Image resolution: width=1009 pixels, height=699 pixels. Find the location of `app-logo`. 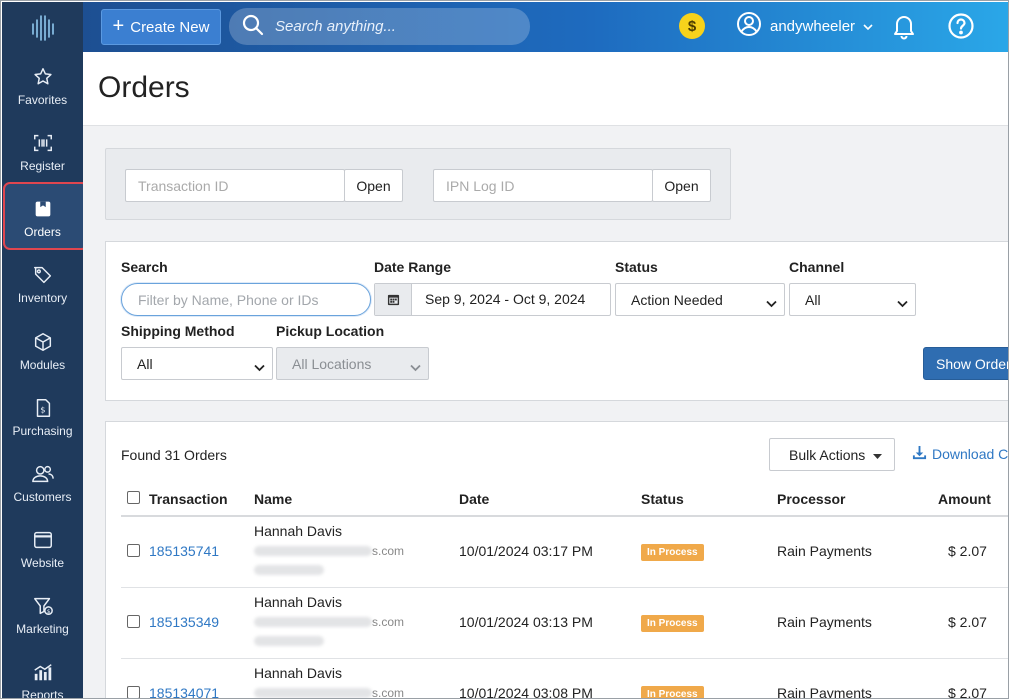

app-logo is located at coordinates (42, 27).